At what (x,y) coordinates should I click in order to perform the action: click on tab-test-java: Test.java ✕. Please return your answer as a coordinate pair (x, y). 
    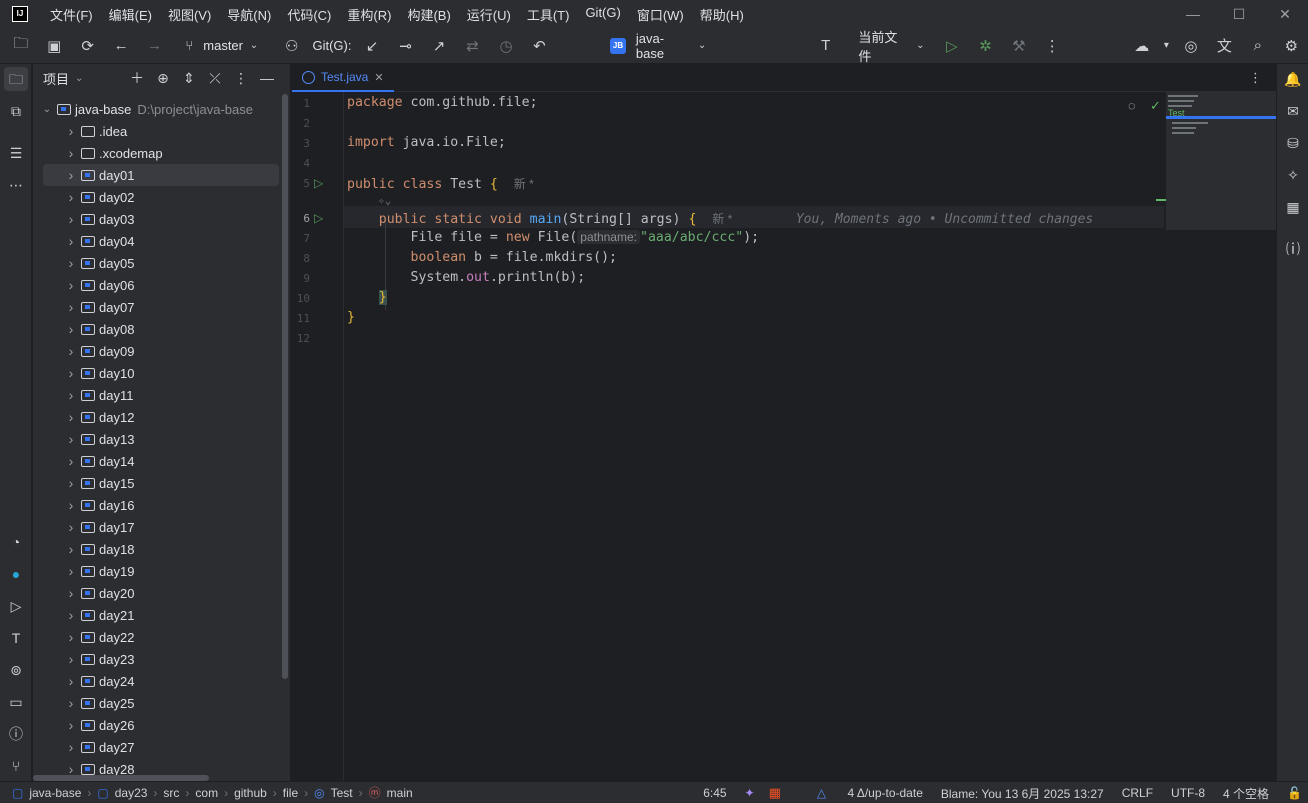
    Looking at the image, I should click on (343, 78).